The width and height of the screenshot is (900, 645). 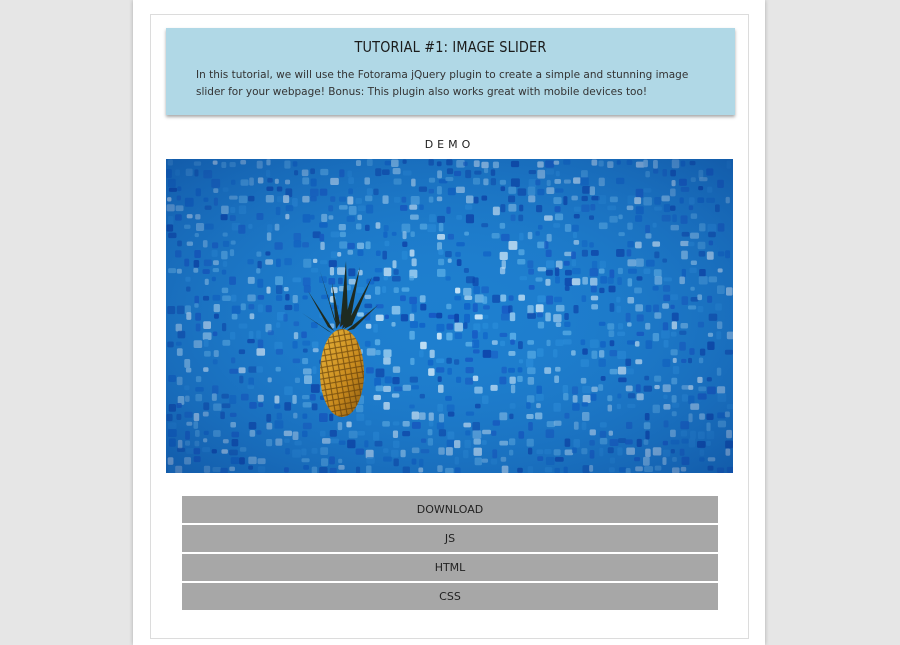 I want to click on download-button: DOWNLOAD, so click(x=450, y=509).